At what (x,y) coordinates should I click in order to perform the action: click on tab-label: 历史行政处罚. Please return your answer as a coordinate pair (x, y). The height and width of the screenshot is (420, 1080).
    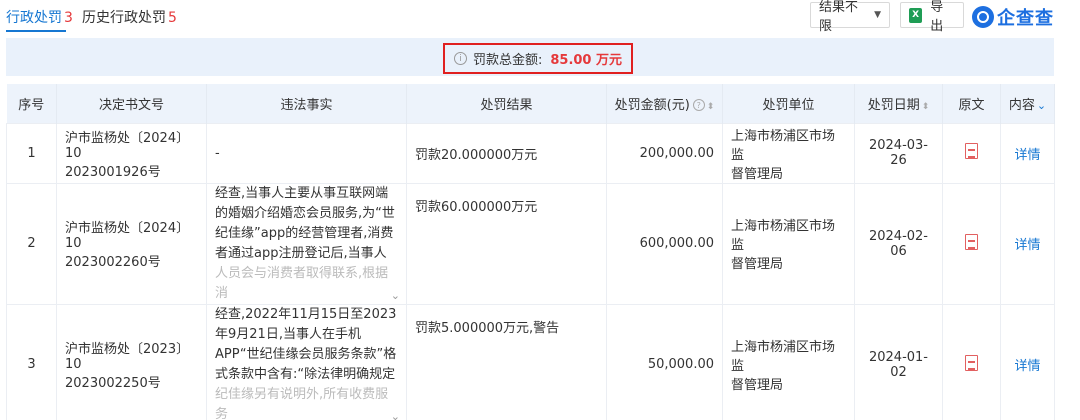
    Looking at the image, I should click on (124, 18).